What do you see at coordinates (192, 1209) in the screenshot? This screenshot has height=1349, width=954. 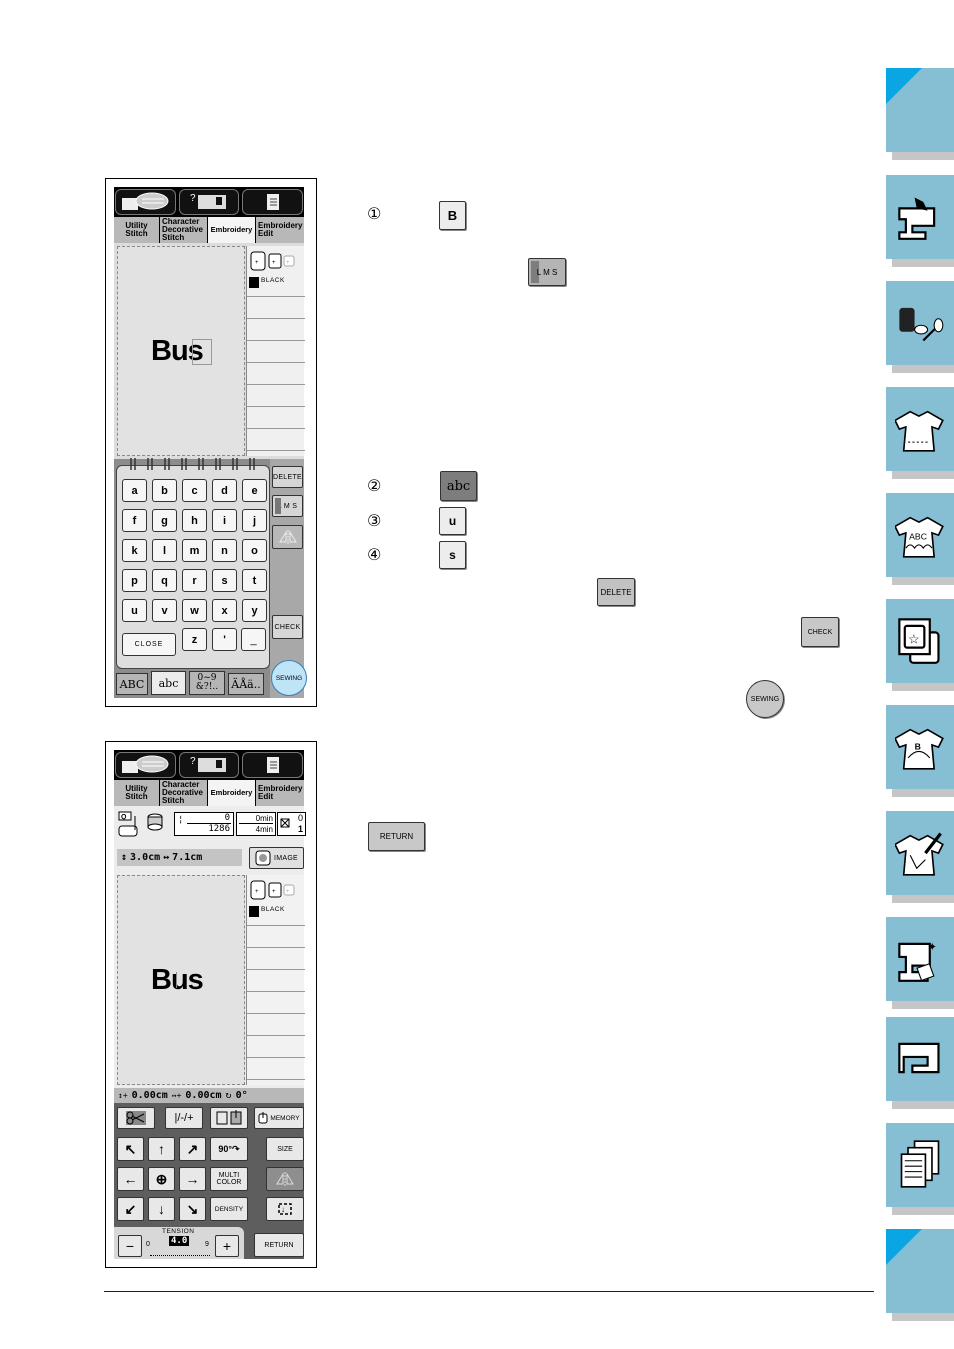 I see `move-down-right-button: ↘` at bounding box center [192, 1209].